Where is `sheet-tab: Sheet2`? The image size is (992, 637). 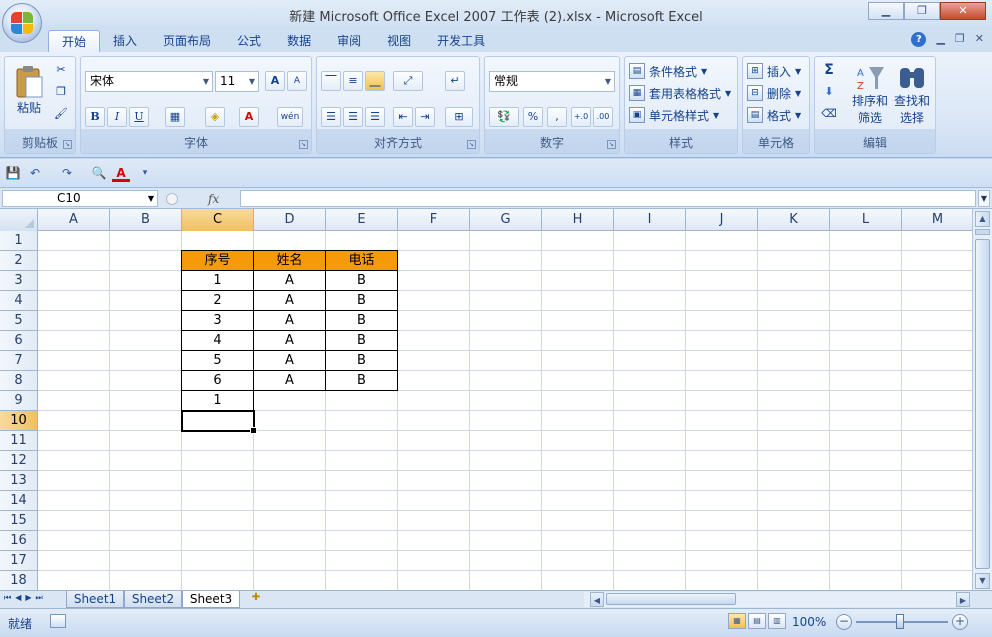 sheet-tab: Sheet2 is located at coordinates (153, 599).